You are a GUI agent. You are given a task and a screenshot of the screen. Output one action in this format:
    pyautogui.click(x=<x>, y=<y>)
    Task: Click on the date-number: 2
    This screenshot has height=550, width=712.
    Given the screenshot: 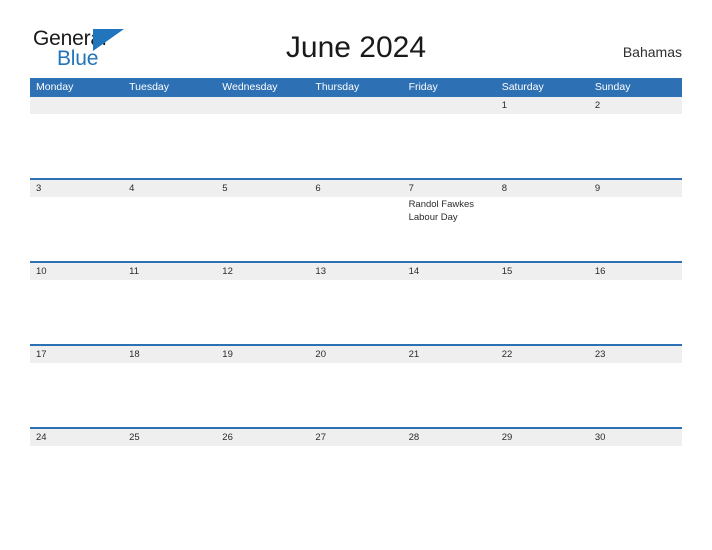 What is the action you would take?
    pyautogui.click(x=635, y=105)
    